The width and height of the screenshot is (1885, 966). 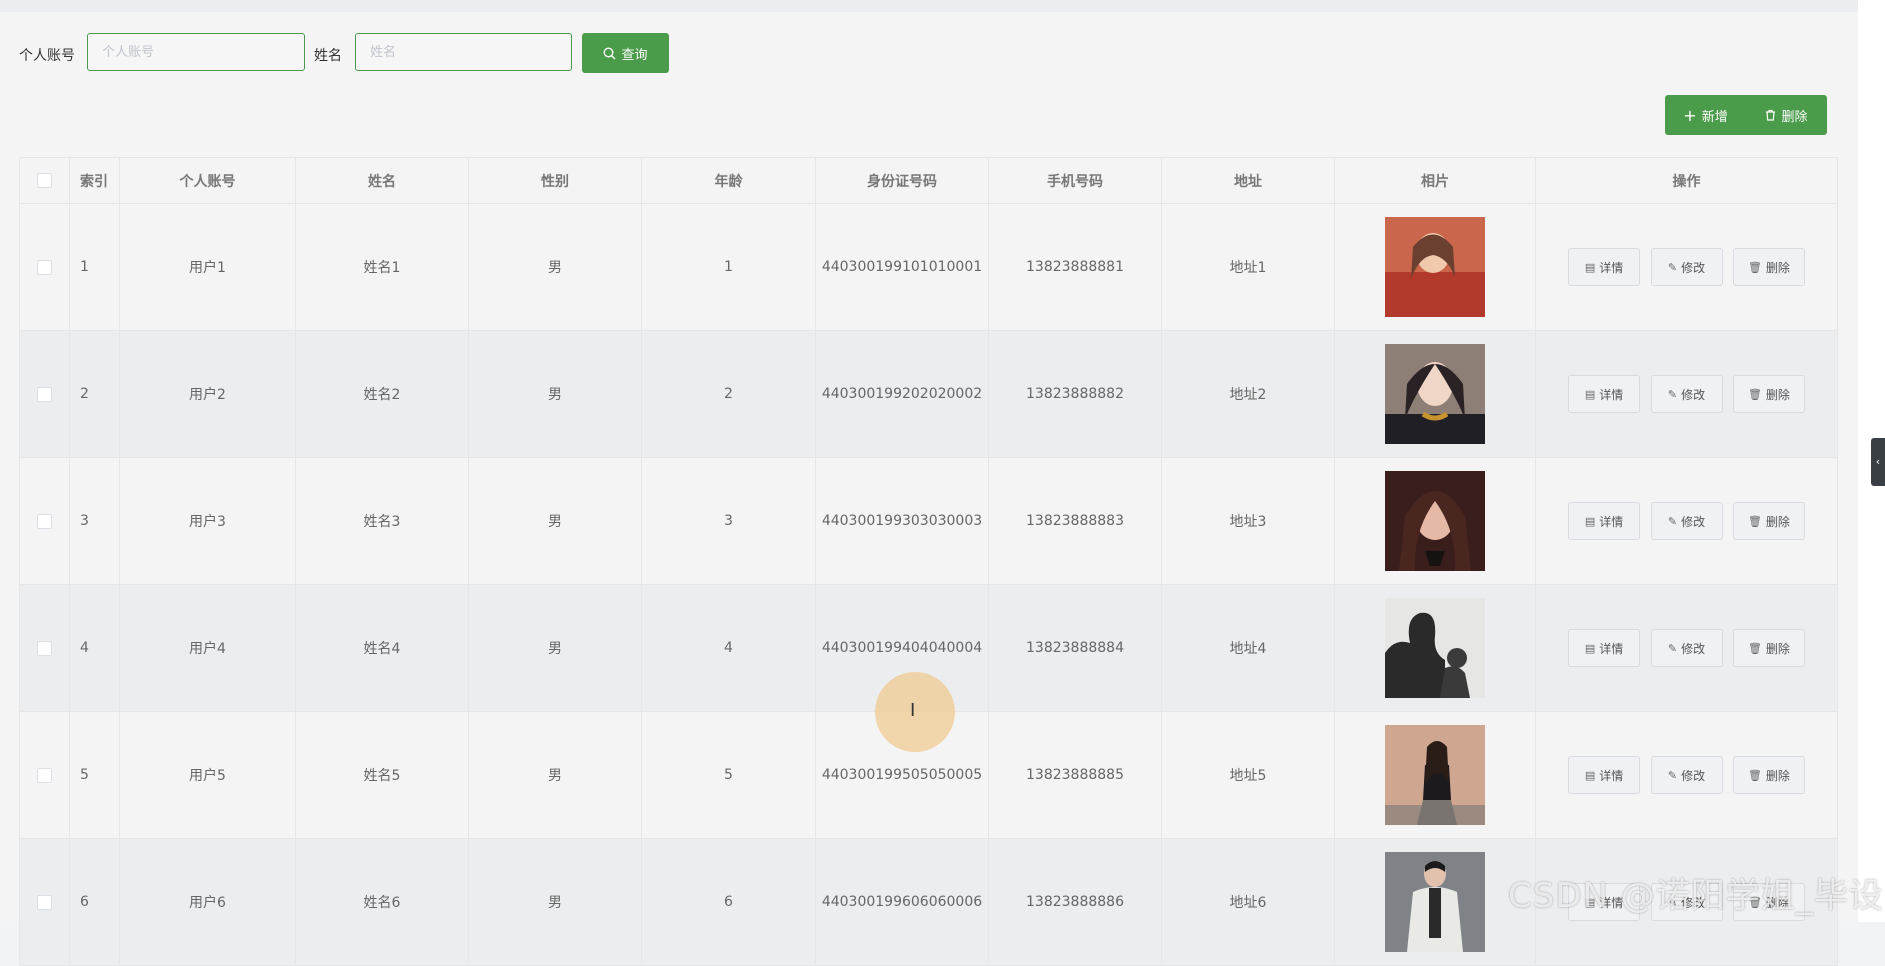 I want to click on cell-account: 用户1, so click(x=207, y=267).